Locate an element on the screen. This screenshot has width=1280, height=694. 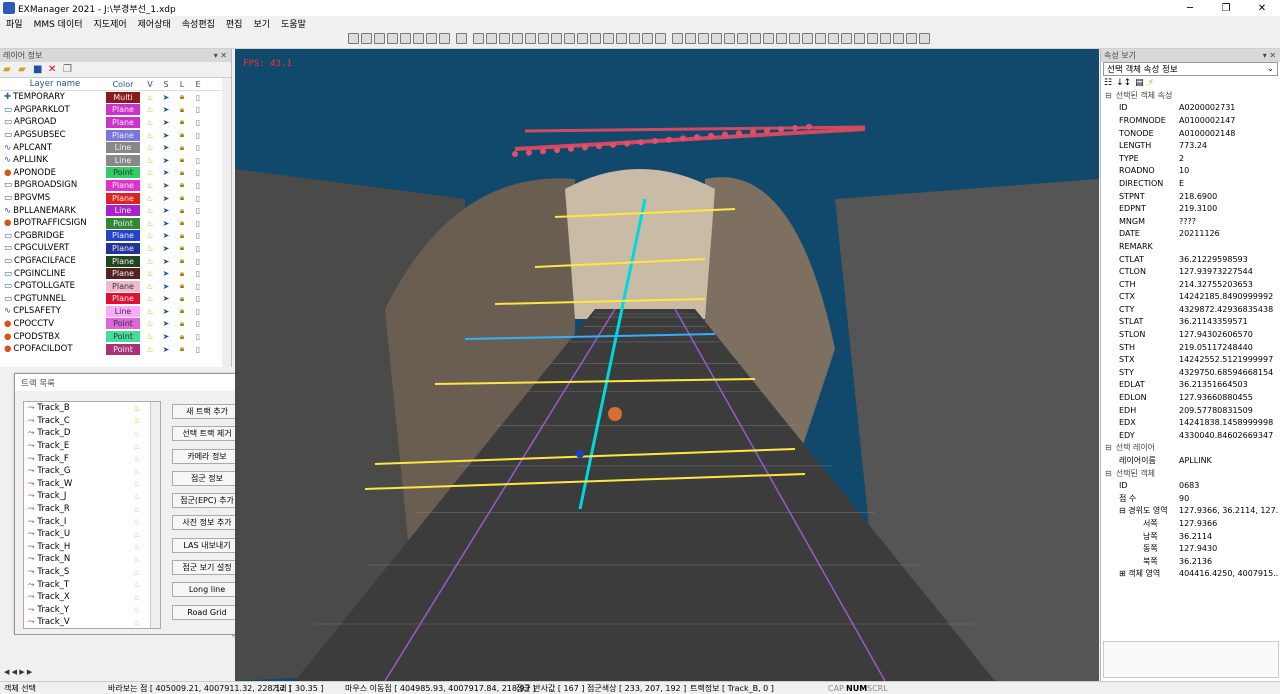
layer-row: ● CPOCCTV Point ♨ ➤ 🔒︎ ▯ is located at coordinates (115, 324).